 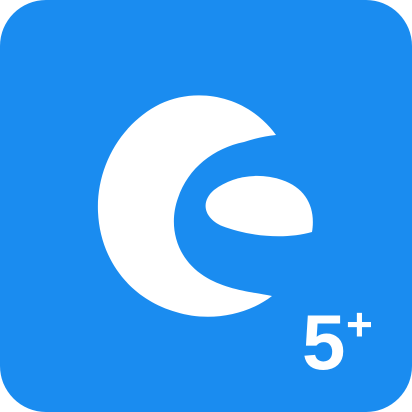 I want to click on version-plus: +, so click(x=359, y=324).